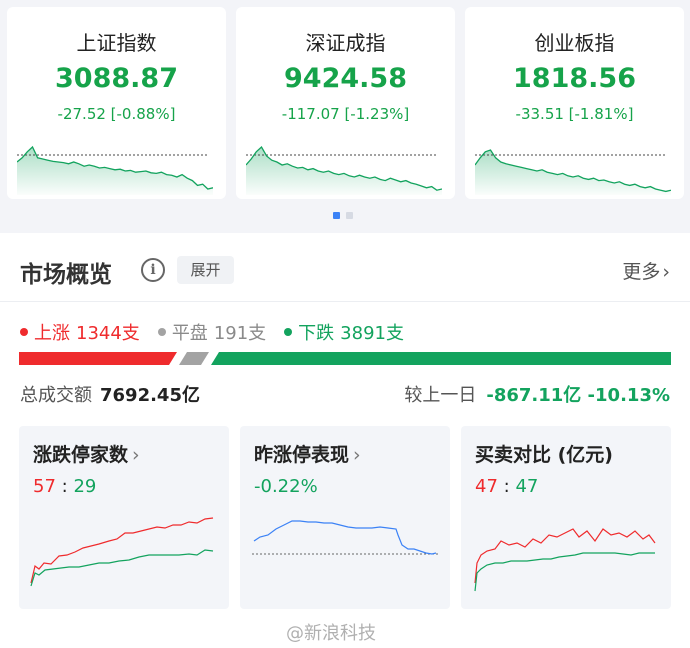 The image size is (690, 648). I want to click on limit-down-line, so click(122, 568).